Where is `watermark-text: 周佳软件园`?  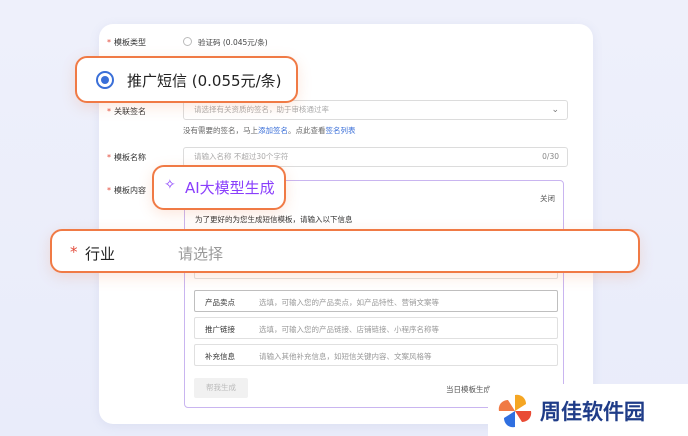
watermark-text: 周佳软件园 is located at coordinates (592, 412).